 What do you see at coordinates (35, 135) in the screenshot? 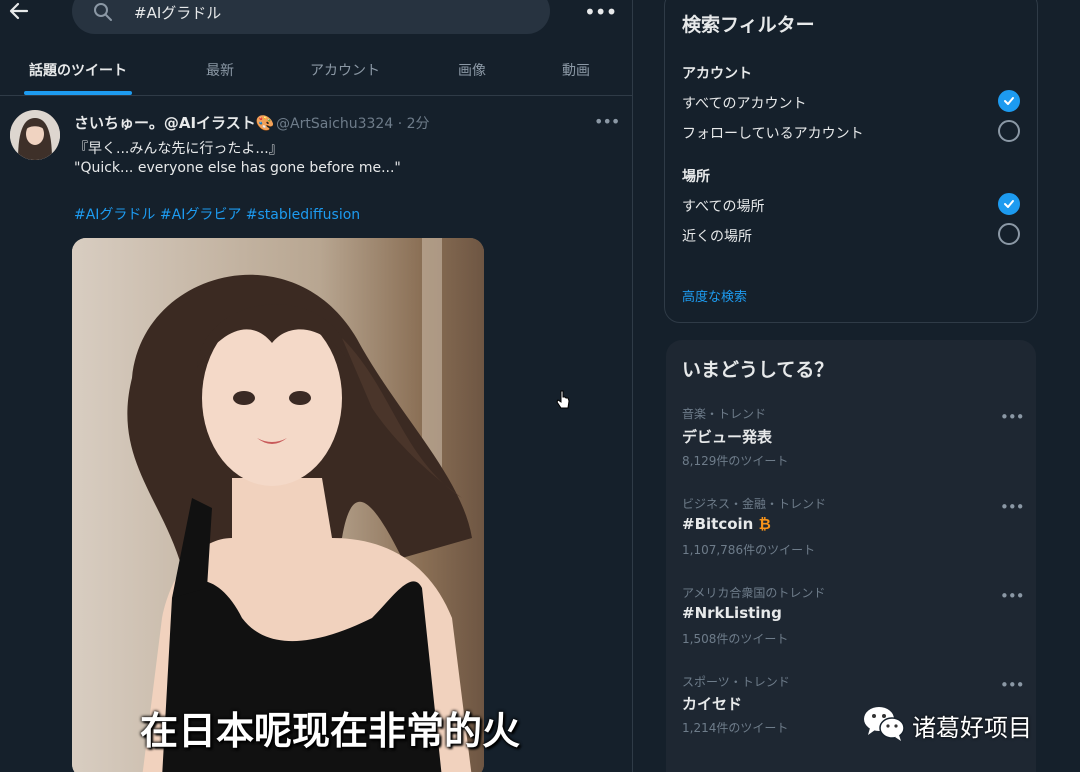
I see `avatar` at bounding box center [35, 135].